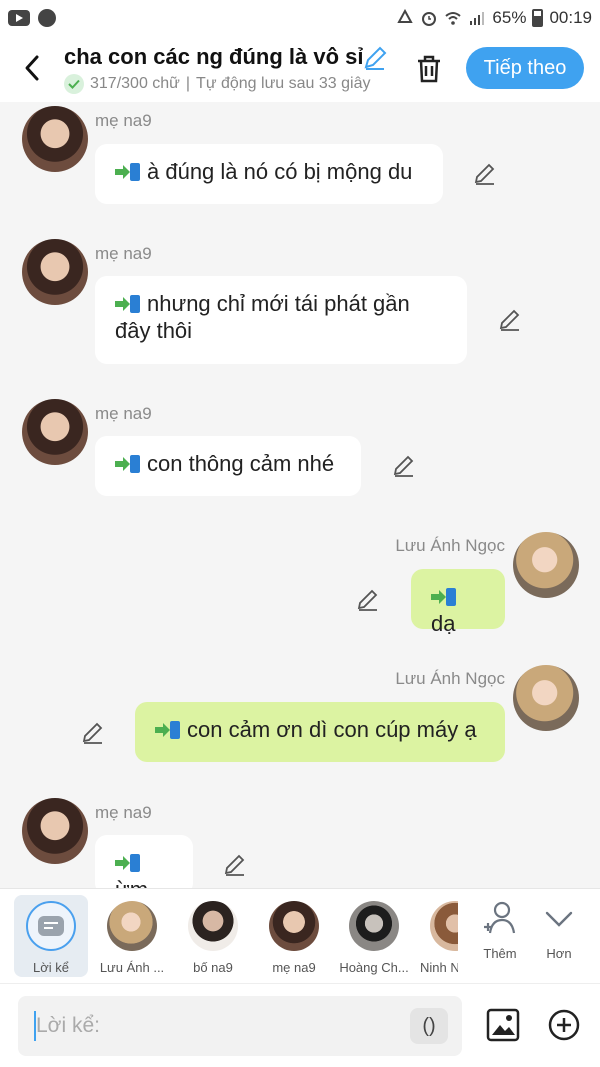 This screenshot has height=1067, width=600. I want to click on word-count: 317/300 chữ, so click(135, 83).